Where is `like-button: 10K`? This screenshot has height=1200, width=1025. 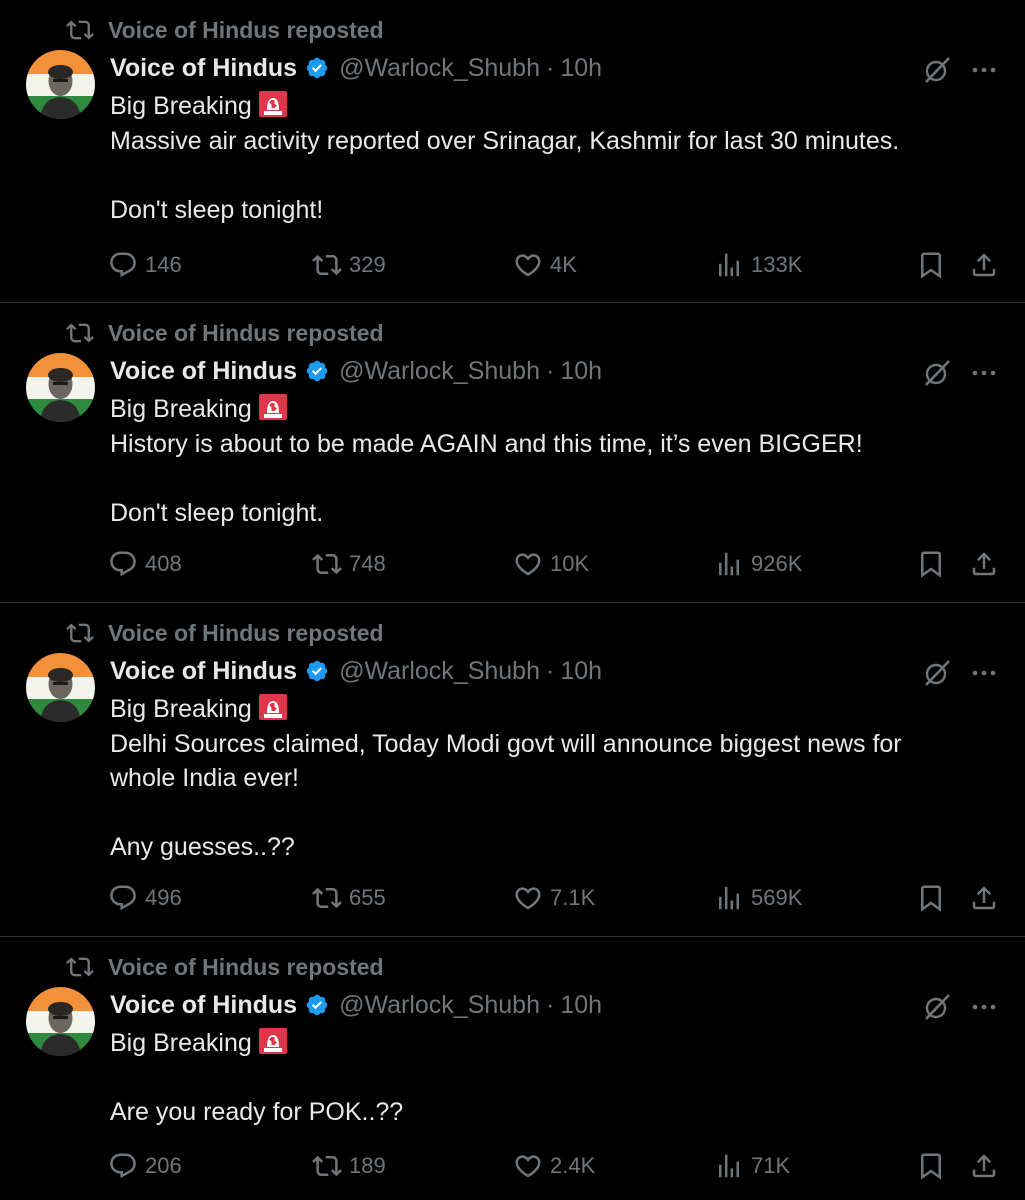
like-button: 10K is located at coordinates (551, 564).